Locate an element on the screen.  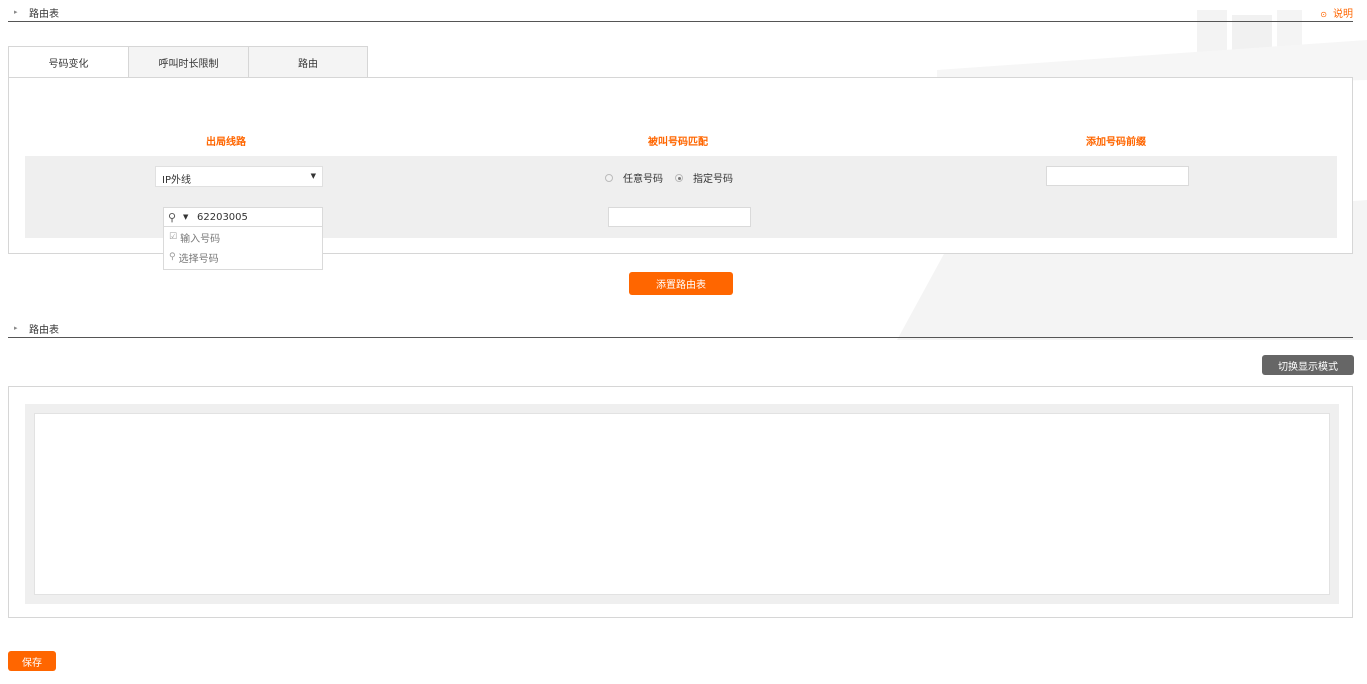
number-source-menu: ☑ 输入号码 ⚲ 选择号码 is located at coordinates (243, 248).